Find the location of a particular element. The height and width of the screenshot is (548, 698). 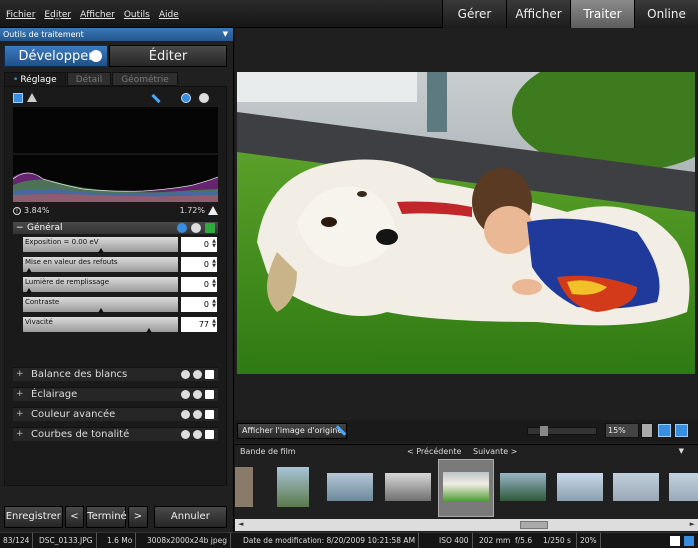

zoom-slider is located at coordinates (562, 431).